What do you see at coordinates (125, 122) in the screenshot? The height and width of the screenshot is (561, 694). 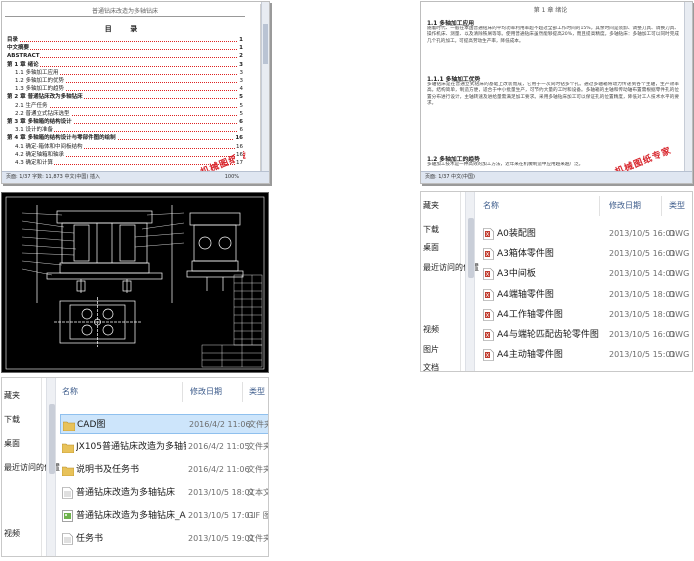 I see `toc-entry: 第 3 章 多轴箱的结构设计 6` at bounding box center [125, 122].